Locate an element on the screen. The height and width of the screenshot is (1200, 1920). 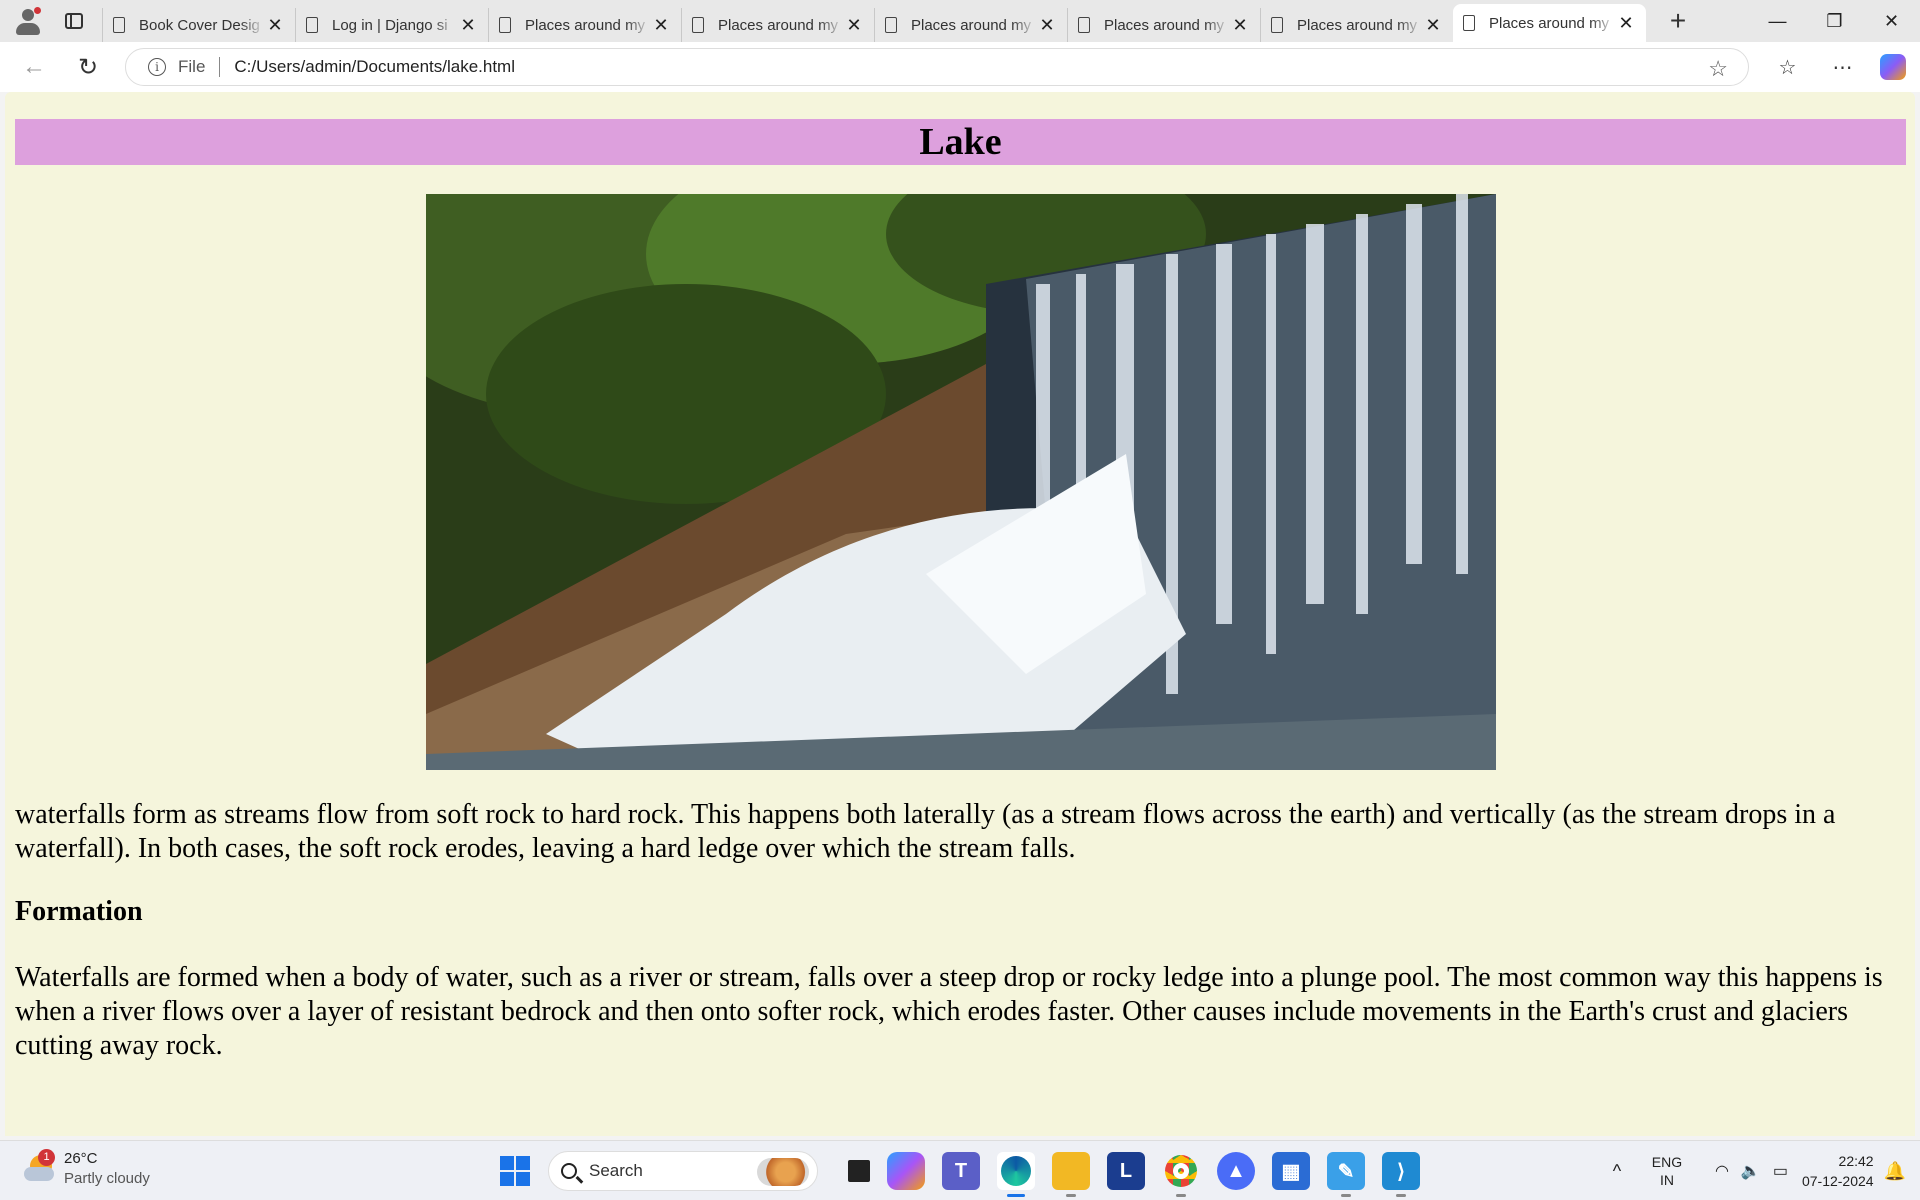
address-url: C:/Users/admin/Documents/lake.html is located at coordinates (374, 67).